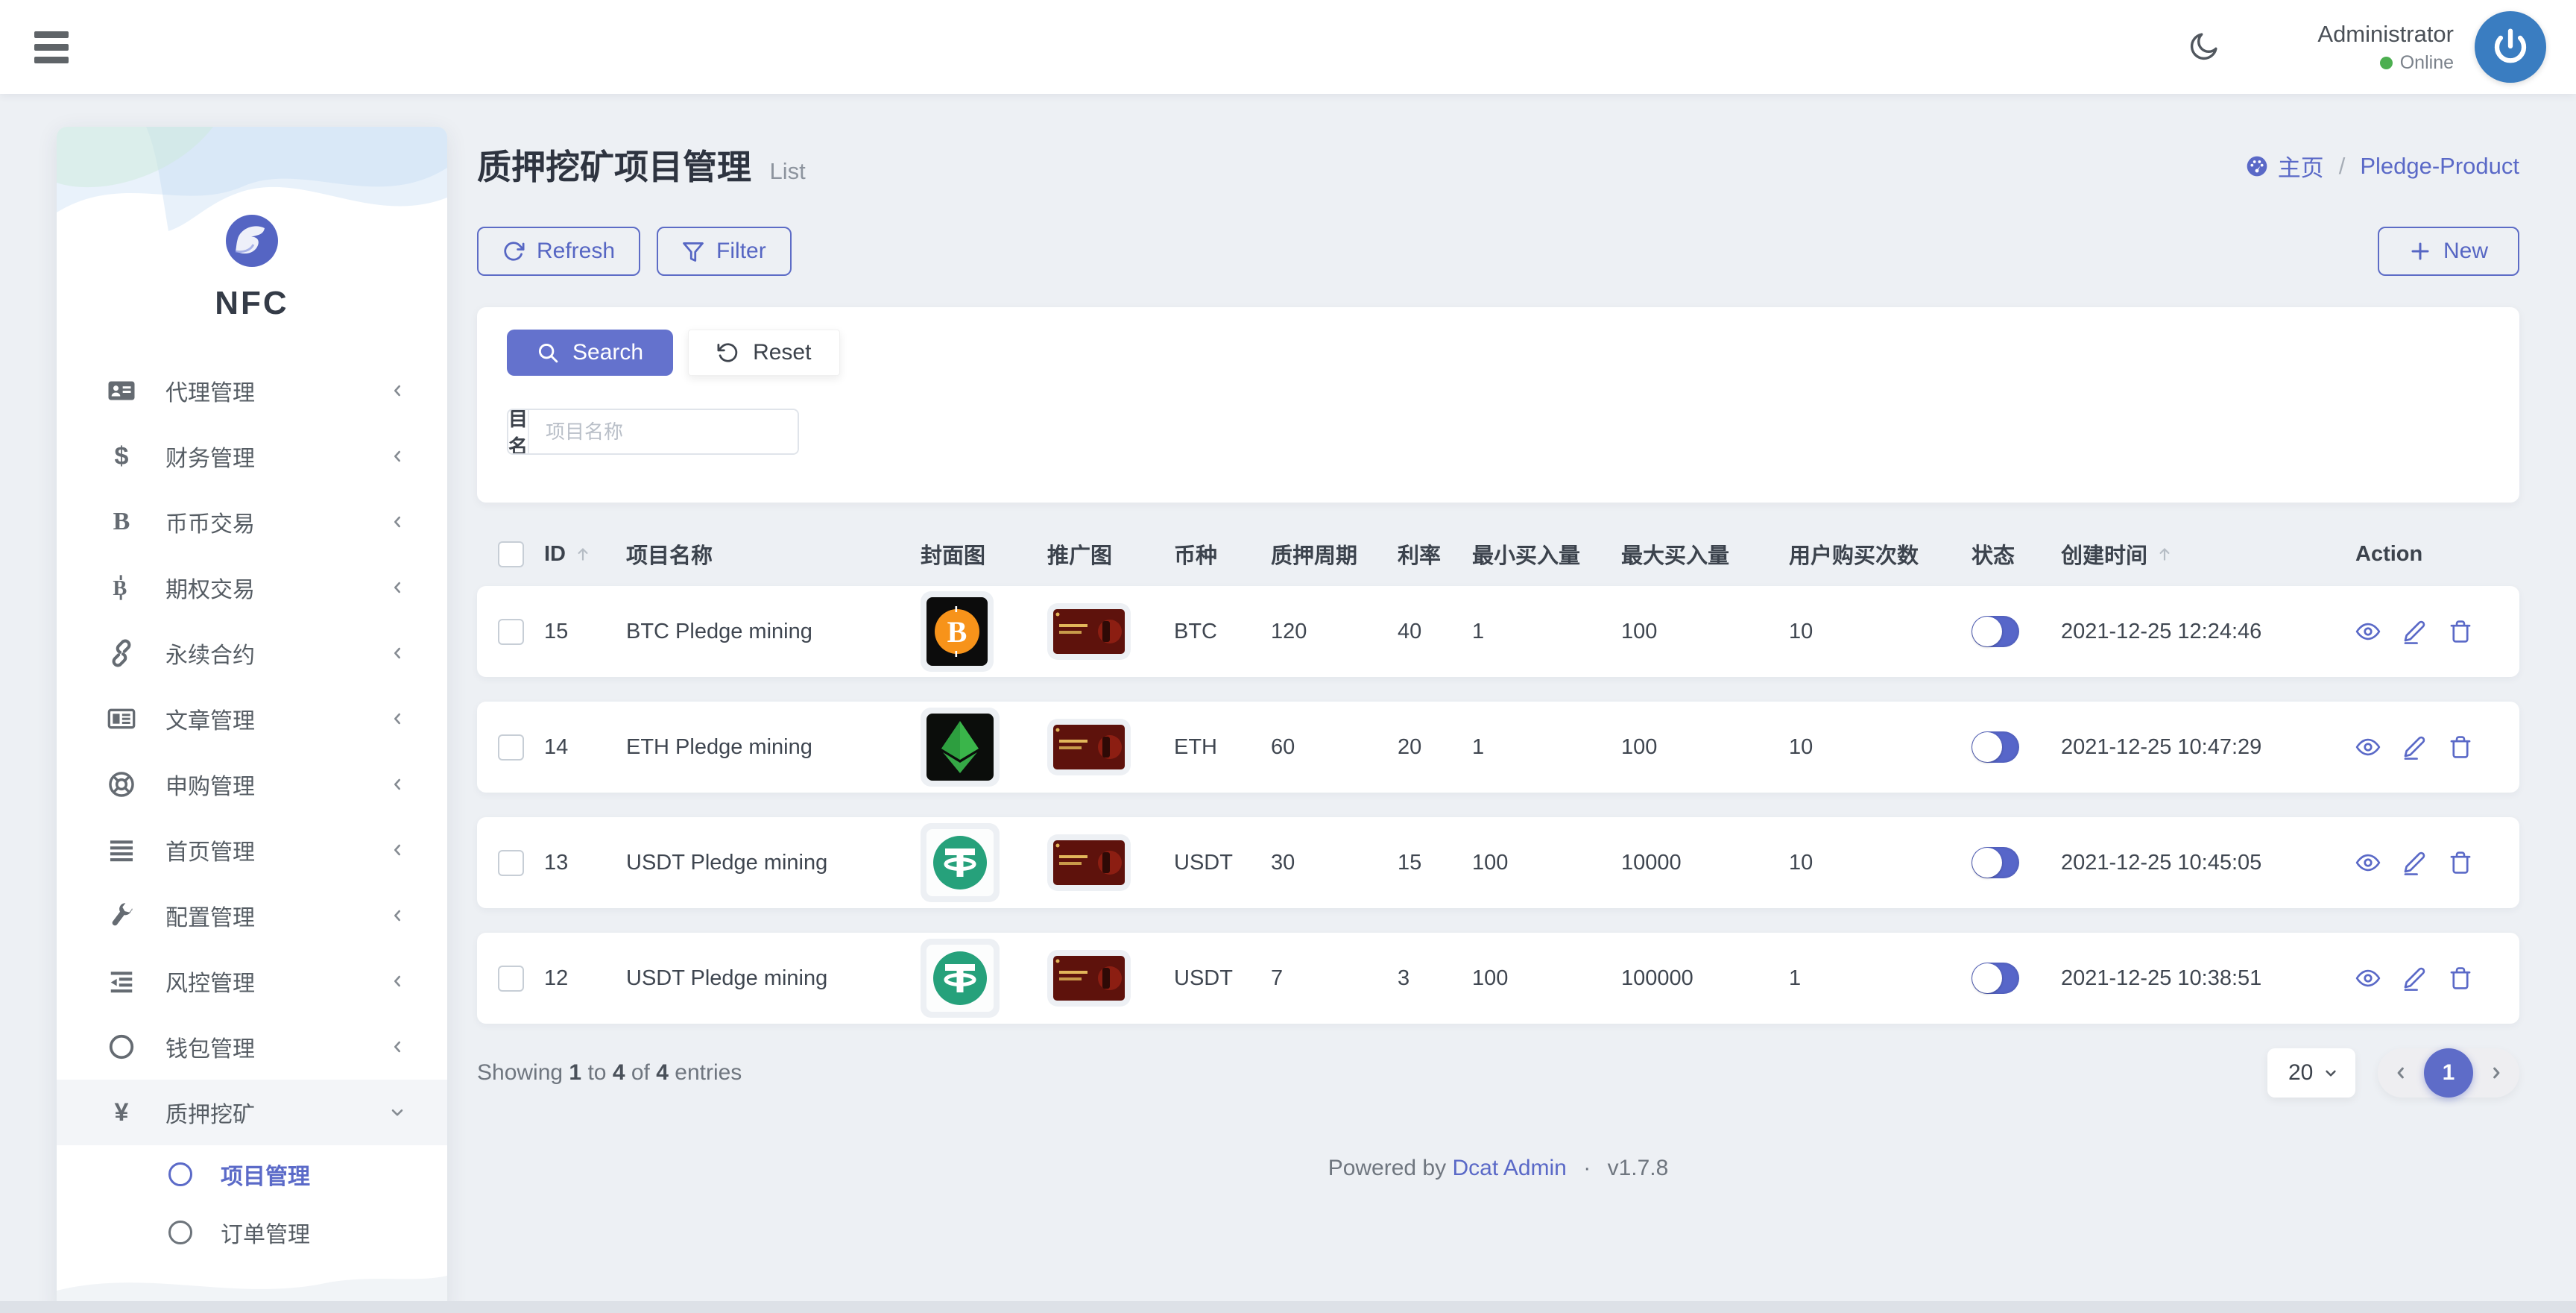 The height and width of the screenshot is (1313, 2576). Describe the element at coordinates (2284, 166) in the screenshot. I see `breadcrumb-home-link: 主页` at that location.